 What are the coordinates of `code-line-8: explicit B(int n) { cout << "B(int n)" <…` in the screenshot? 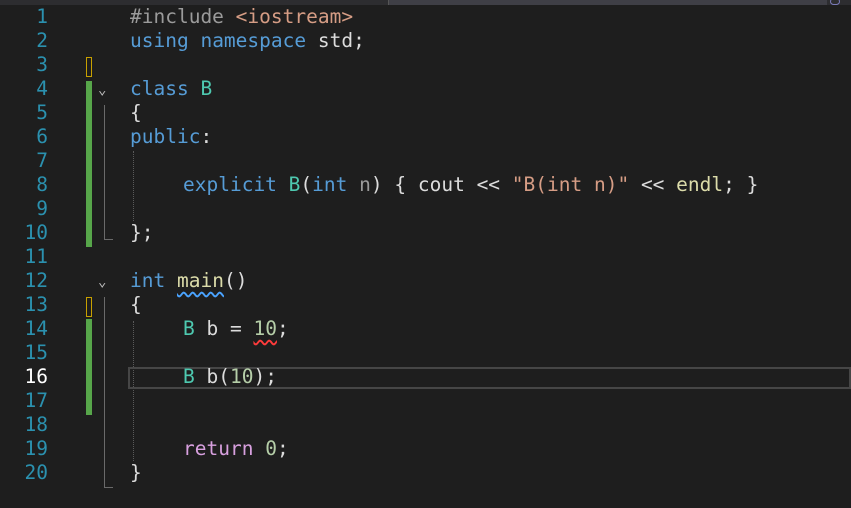 It's located at (470, 185).